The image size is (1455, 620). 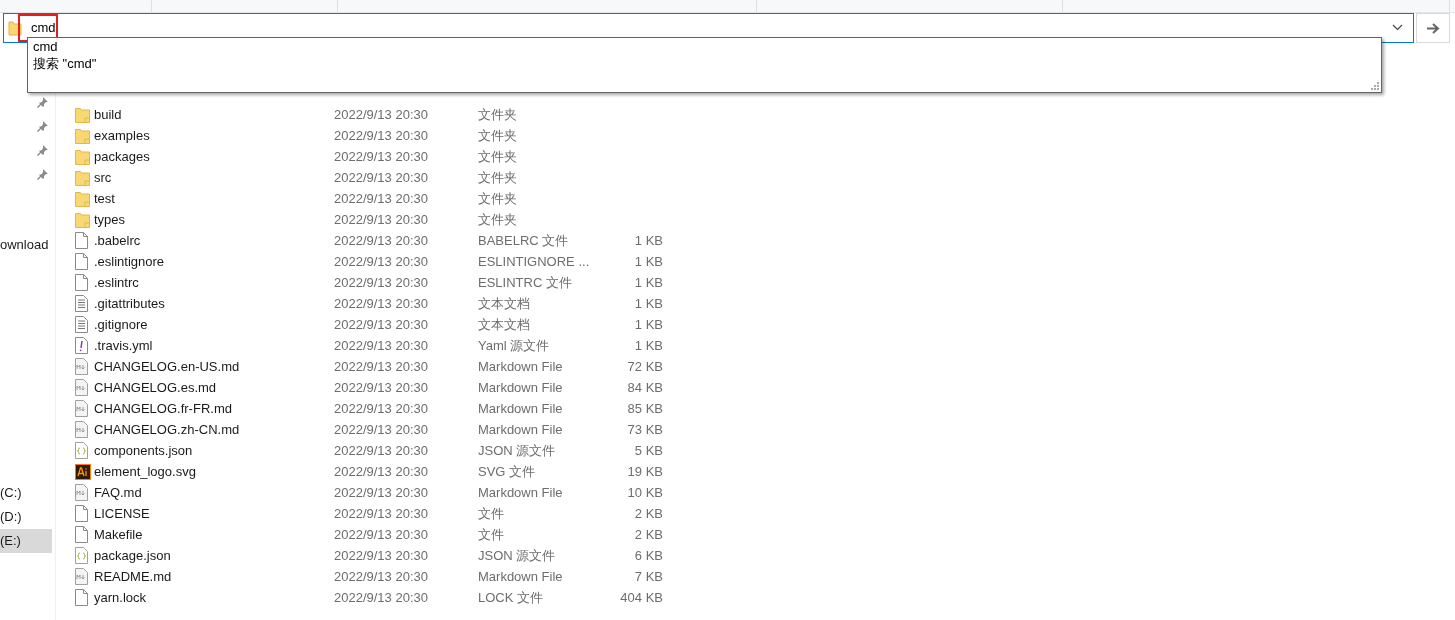 I want to click on file-name: .babelrc, so click(x=117, y=240).